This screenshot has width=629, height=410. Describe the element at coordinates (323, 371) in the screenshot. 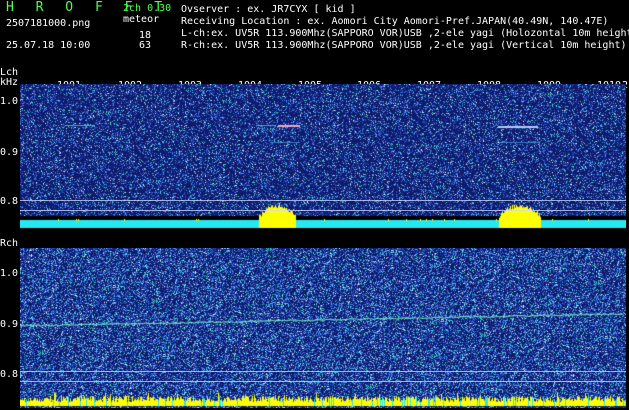

I see `rch-threshold-line` at that location.